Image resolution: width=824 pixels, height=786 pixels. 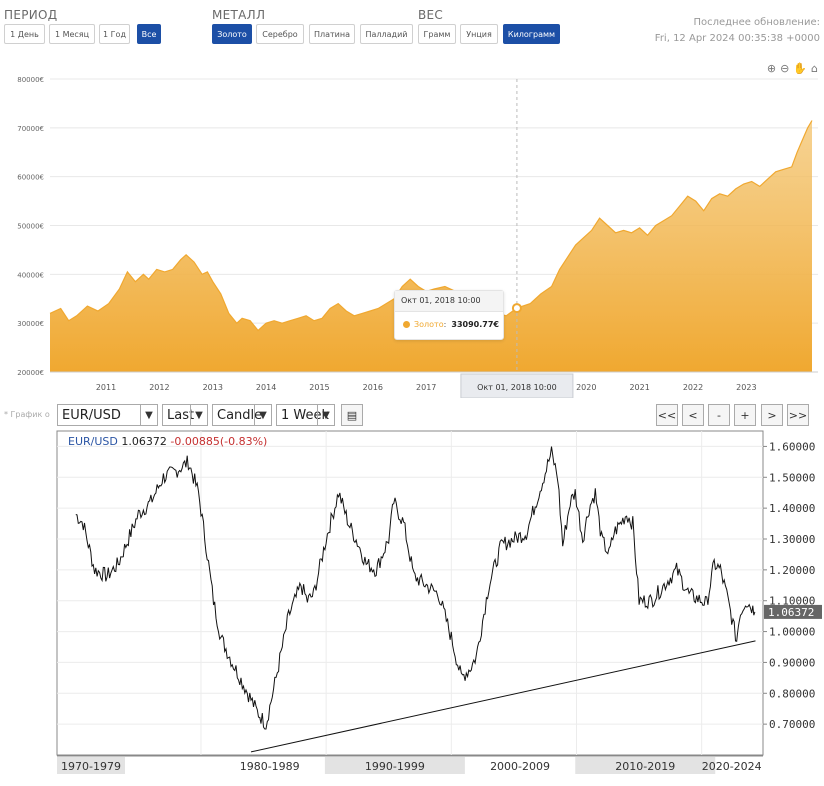 I want to click on fx-y-tick-label: 0.90000, so click(x=792, y=662).